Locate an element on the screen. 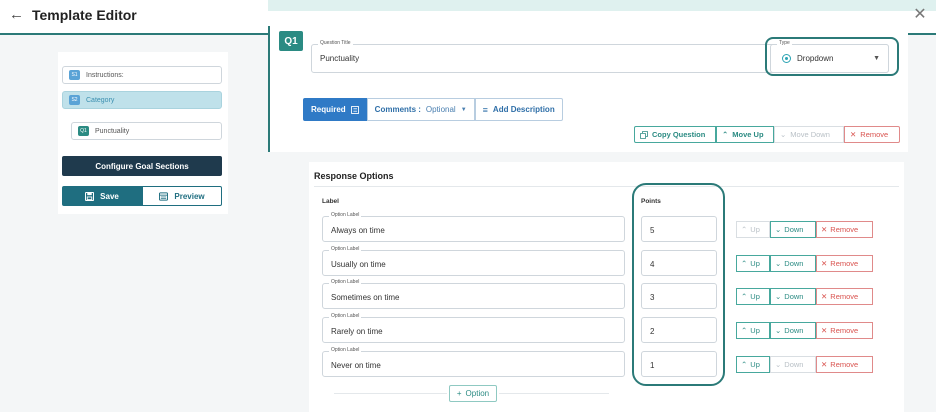 This screenshot has width=936, height=412. copy-icon is located at coordinates (644, 134).